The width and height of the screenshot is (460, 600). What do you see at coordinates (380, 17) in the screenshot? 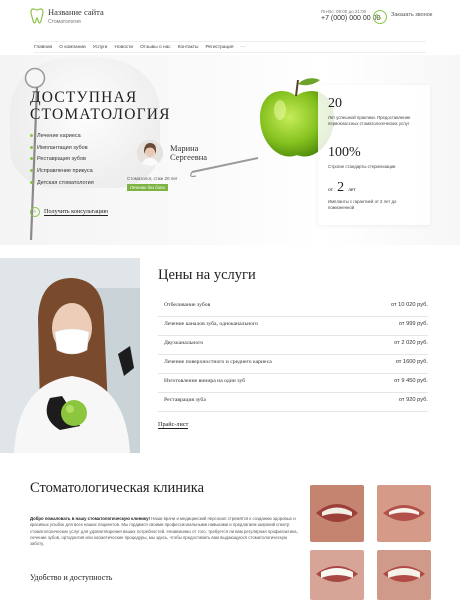
I see `phone-icon` at bounding box center [380, 17].